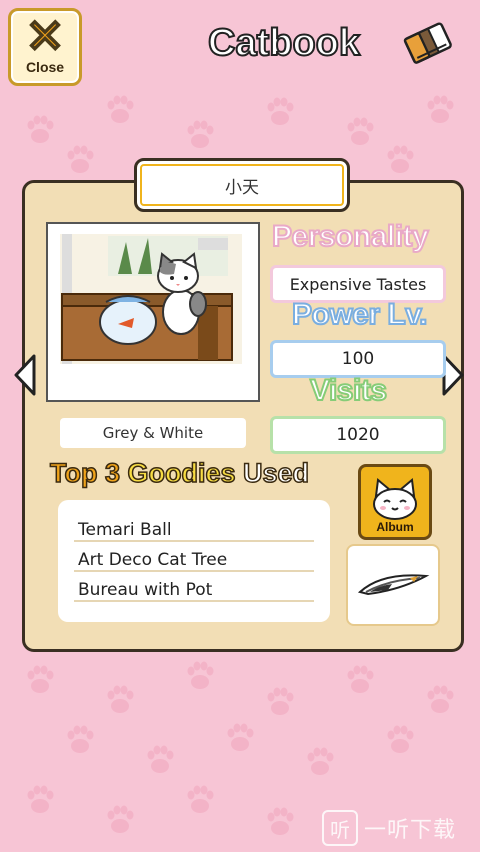 This screenshot has width=480, height=852. I want to click on watermark: 听 一听下载, so click(397, 828).